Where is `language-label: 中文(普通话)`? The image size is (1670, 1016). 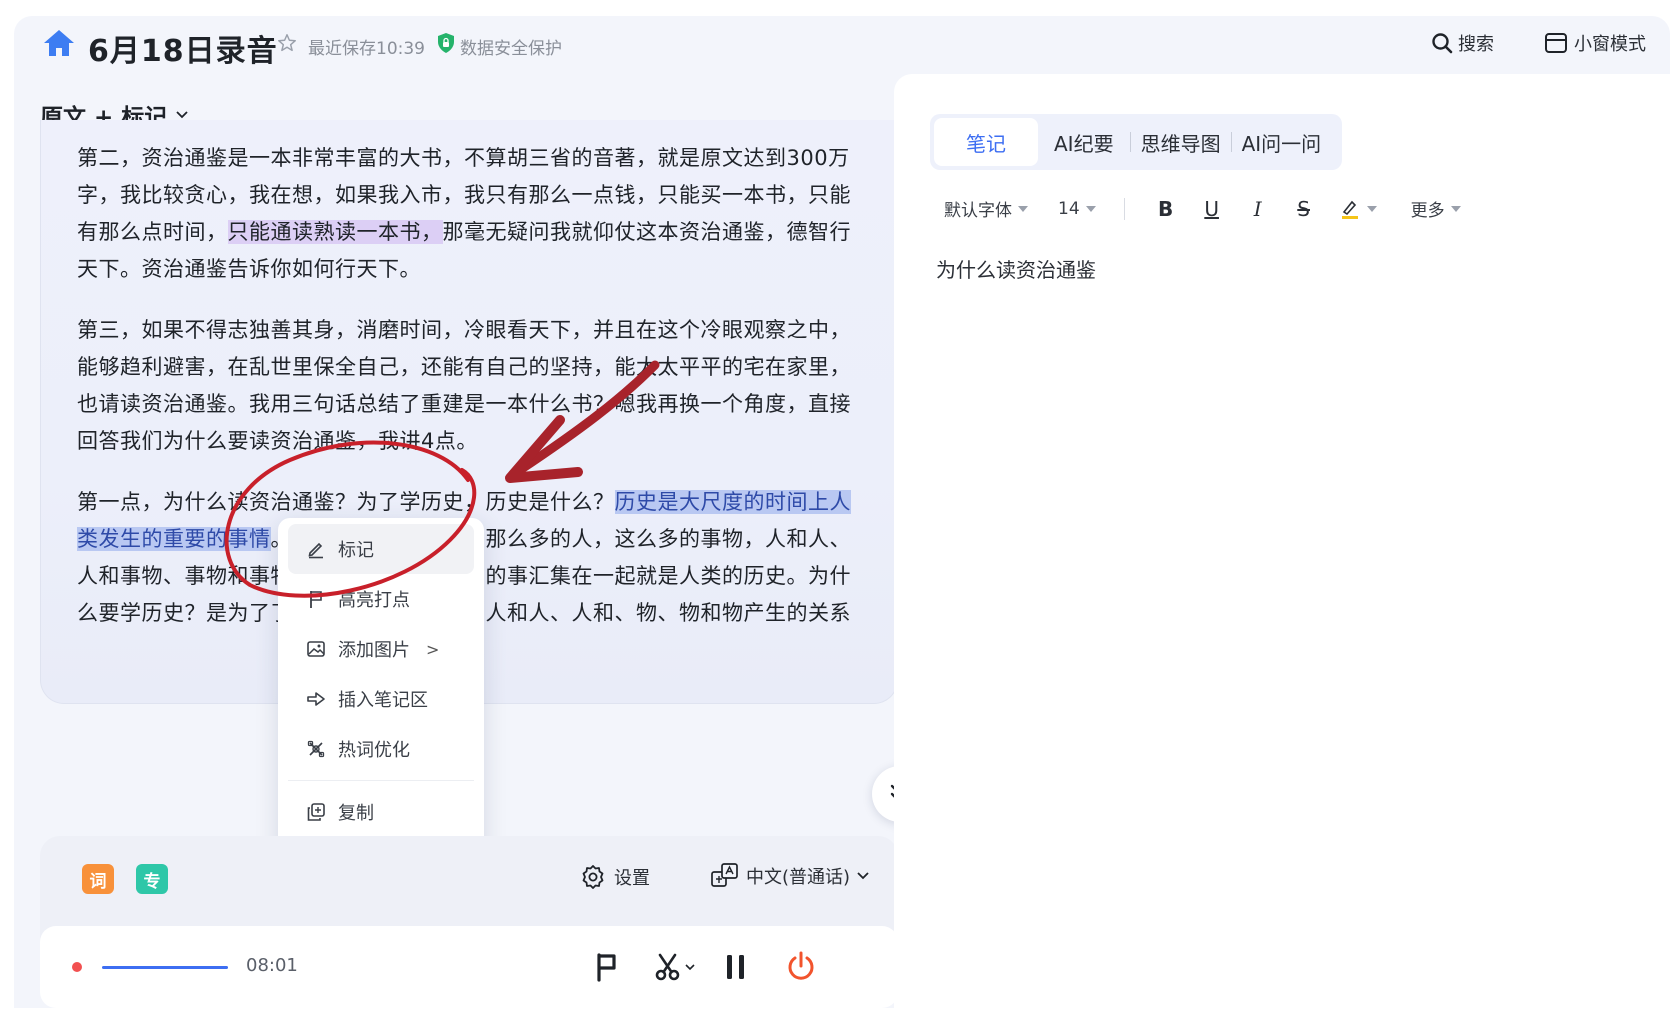
language-label: 中文(普通话) is located at coordinates (798, 877).